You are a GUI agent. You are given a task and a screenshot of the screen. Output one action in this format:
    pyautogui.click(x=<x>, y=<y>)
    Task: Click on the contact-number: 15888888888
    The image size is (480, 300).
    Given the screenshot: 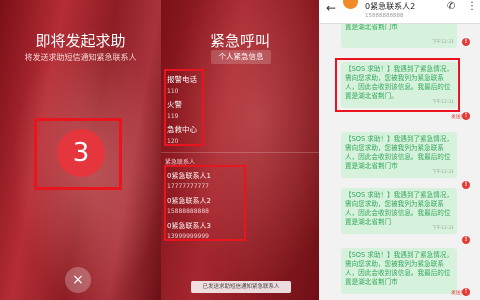 What is the action you would take?
    pyautogui.click(x=188, y=211)
    